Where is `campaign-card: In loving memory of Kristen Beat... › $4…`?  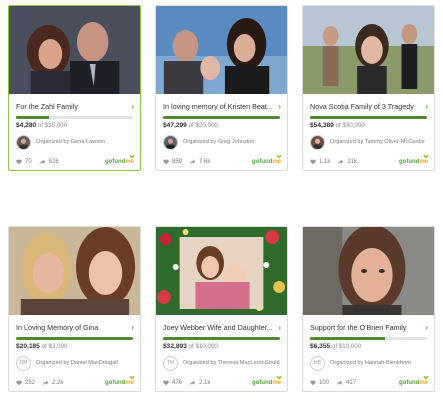 campaign-card: In loving memory of Kristen Beat... › $4… is located at coordinates (221, 88).